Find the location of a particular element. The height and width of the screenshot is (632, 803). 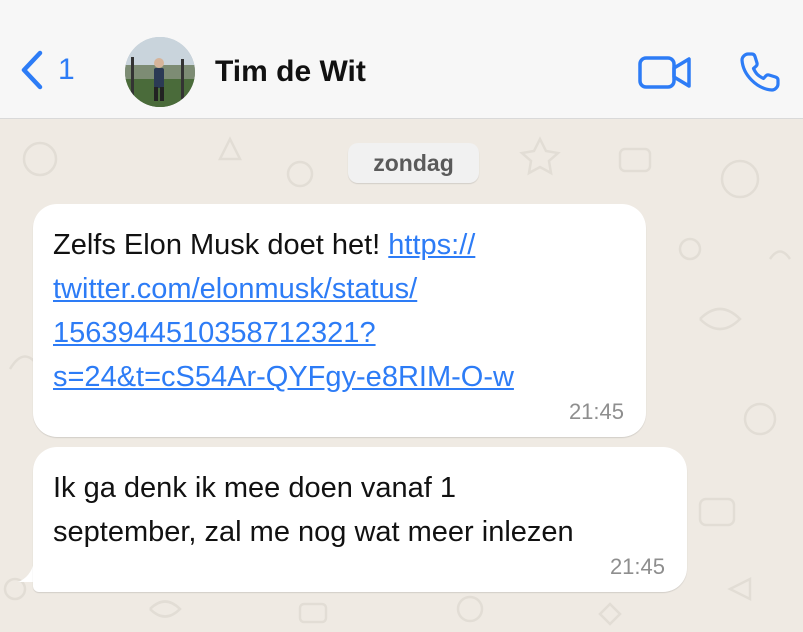

contact-name: Tim de Wit is located at coordinates (290, 72).